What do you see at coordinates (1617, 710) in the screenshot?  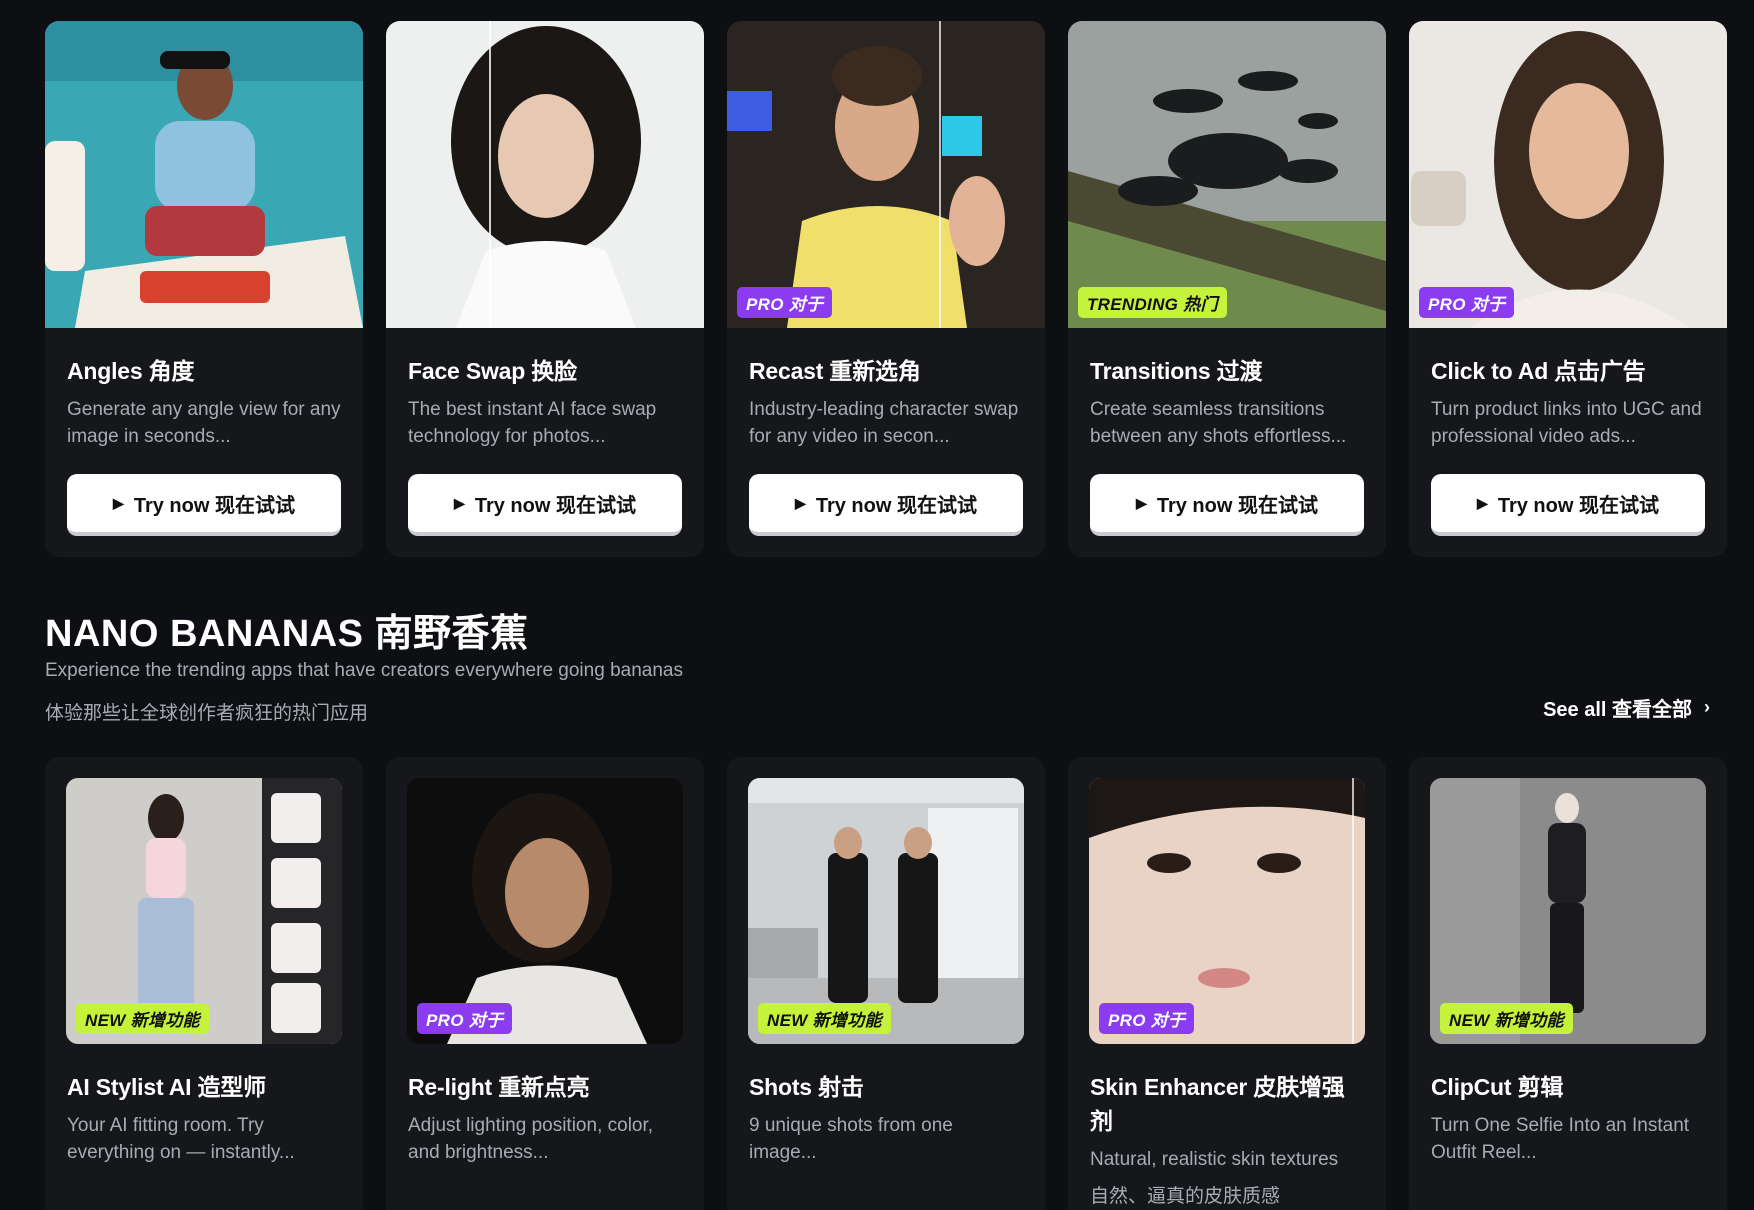 I see `see-all-label: See all 查看全部` at bounding box center [1617, 710].